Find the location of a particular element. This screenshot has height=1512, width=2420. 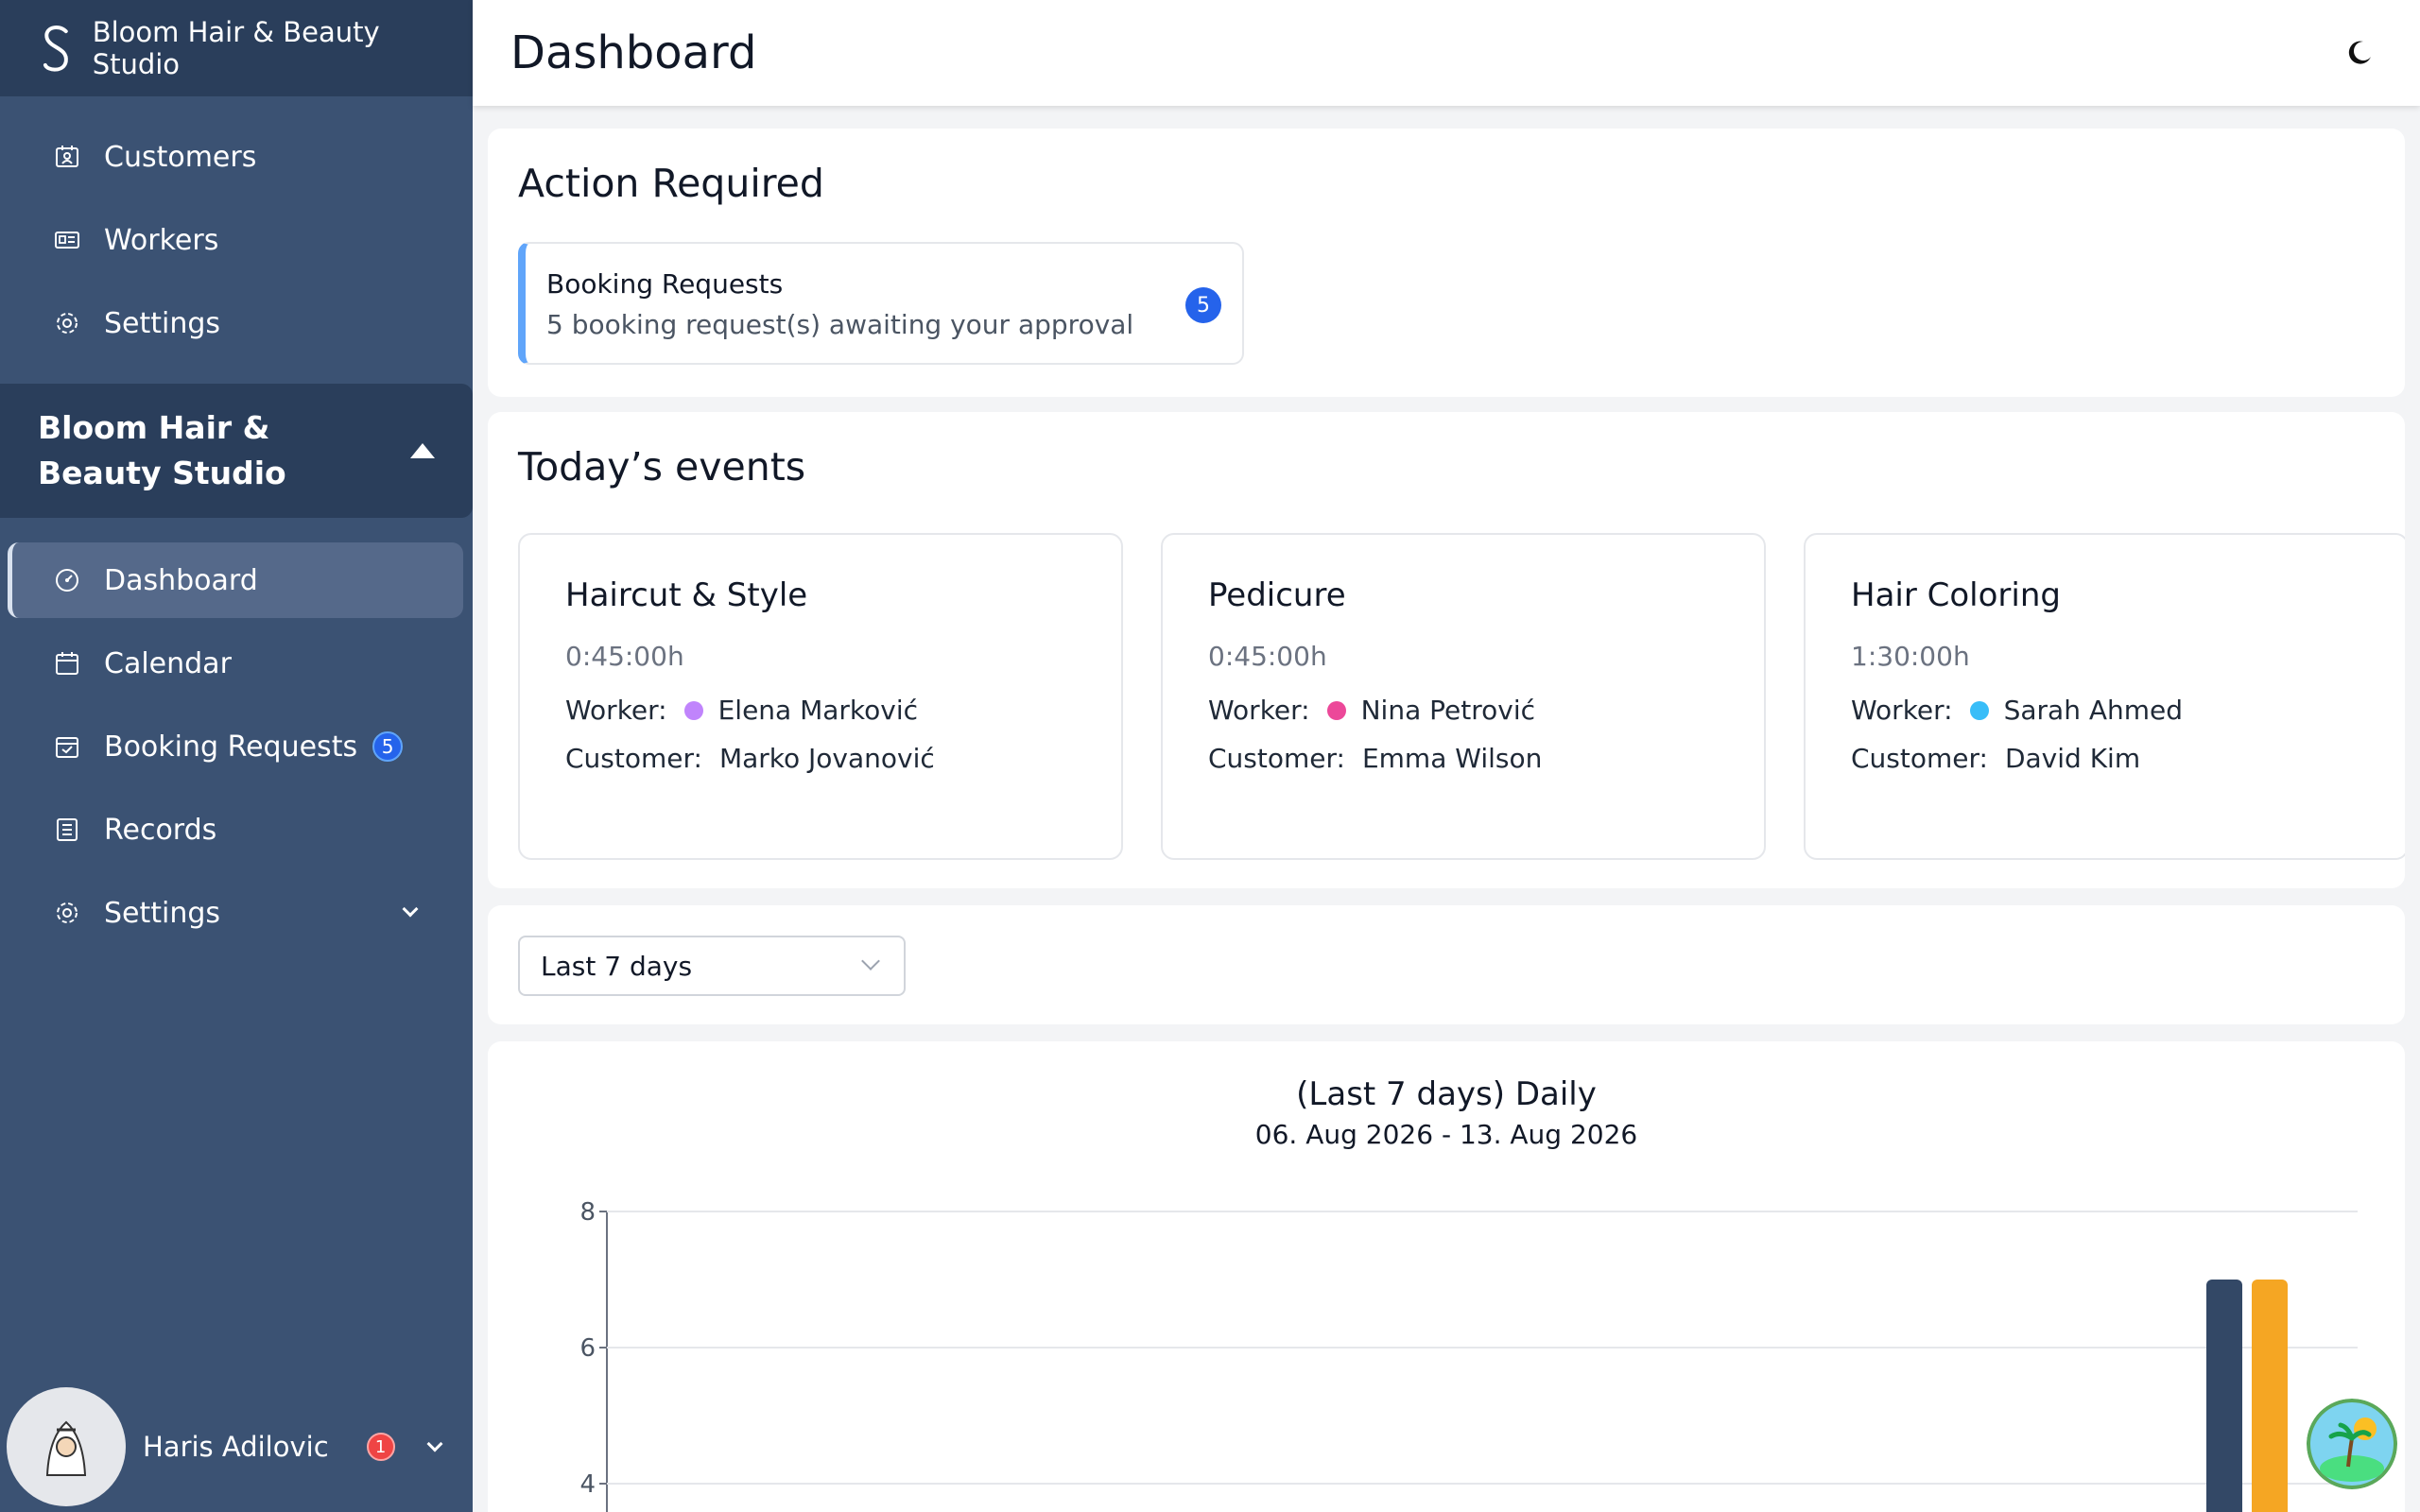

calendar-icon is located at coordinates (67, 663).